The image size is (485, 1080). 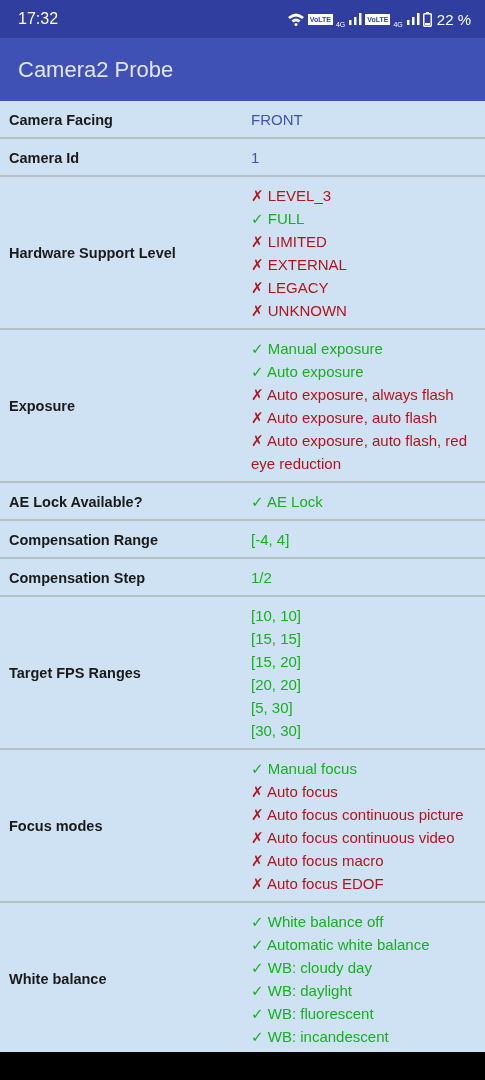 What do you see at coordinates (304, 769) in the screenshot?
I see `property-value: ✓ Manual focus` at bounding box center [304, 769].